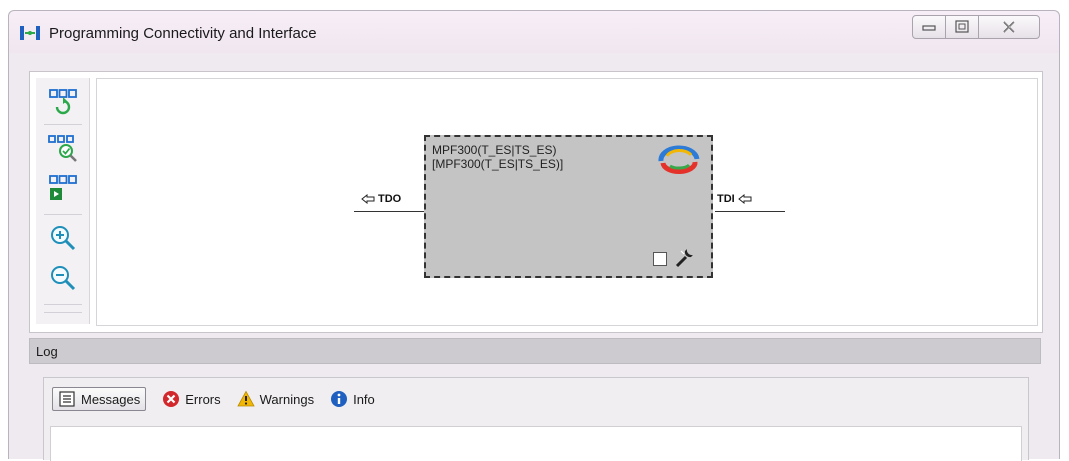 The image size is (1069, 461). I want to click on app-icon, so click(30, 33).